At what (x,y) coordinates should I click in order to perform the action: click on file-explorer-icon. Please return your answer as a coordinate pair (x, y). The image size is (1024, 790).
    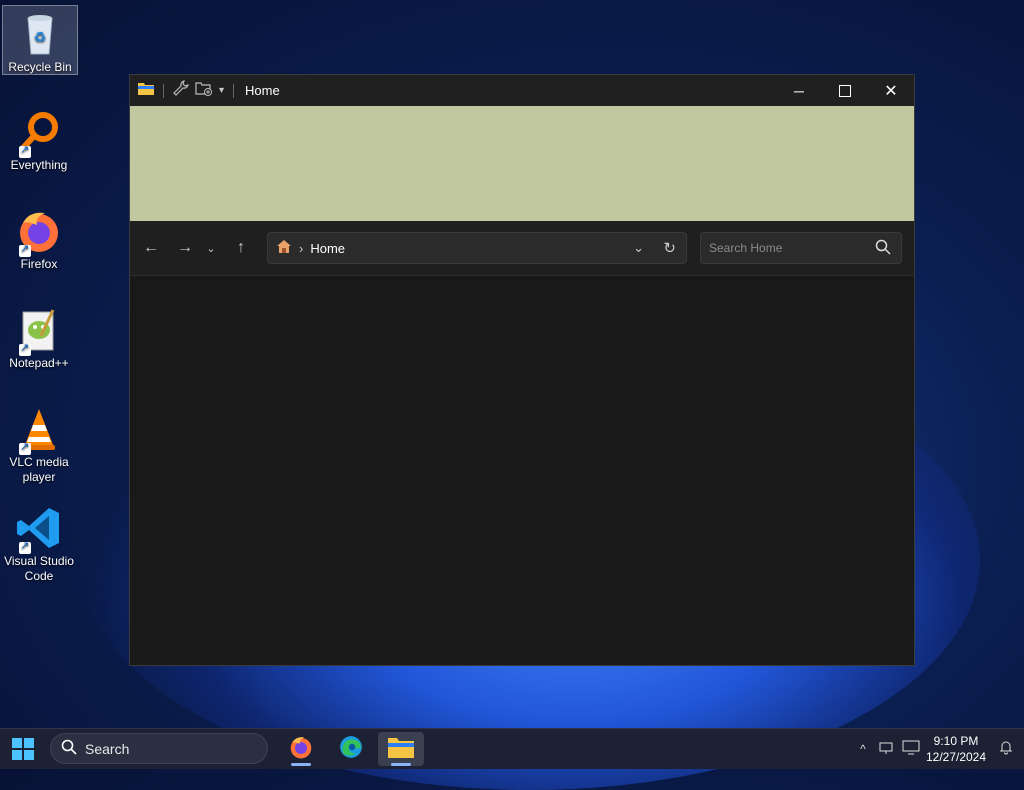
    Looking at the image, I should click on (401, 749).